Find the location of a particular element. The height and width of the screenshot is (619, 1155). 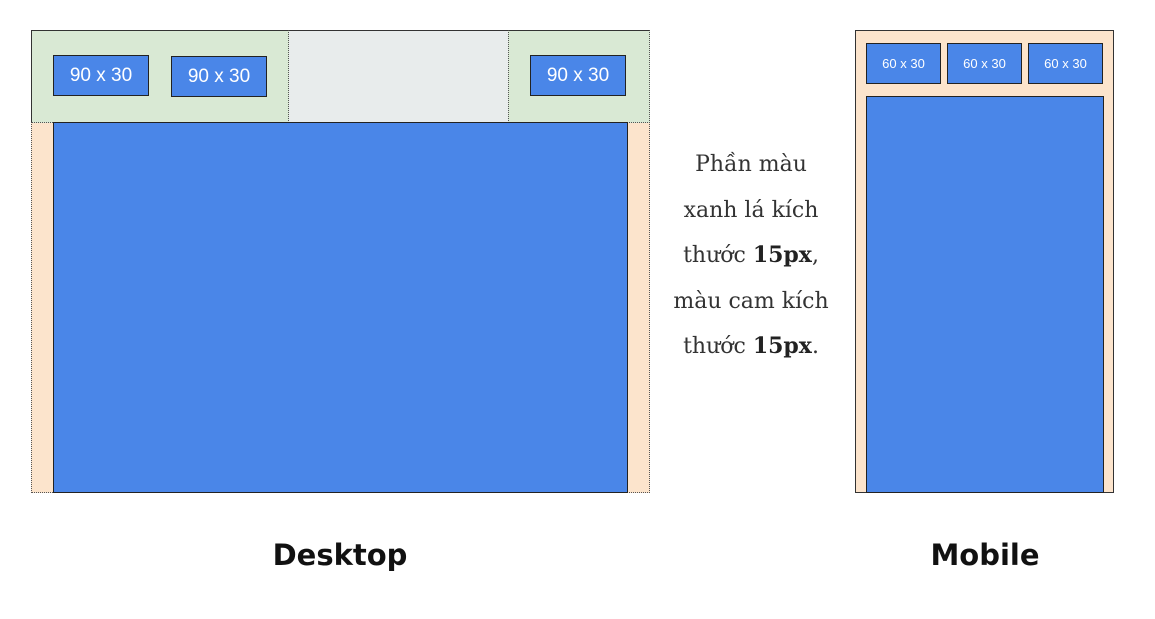

note-line-4: màu cam kích is located at coordinates (751, 301).